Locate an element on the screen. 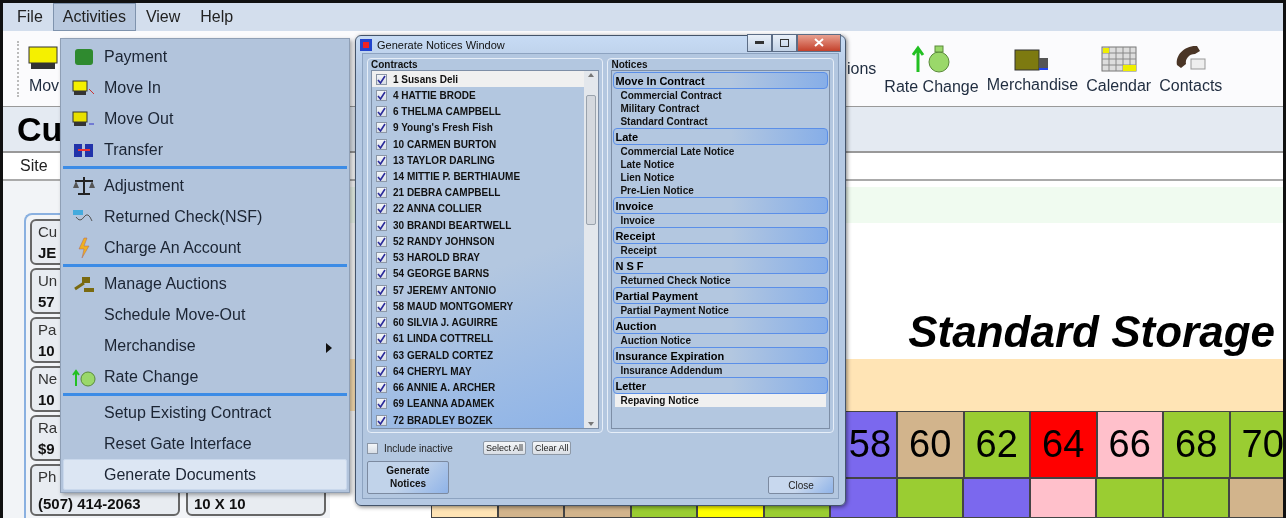 The image size is (1286, 518). unit-cell: 64 is located at coordinates (1063, 444).